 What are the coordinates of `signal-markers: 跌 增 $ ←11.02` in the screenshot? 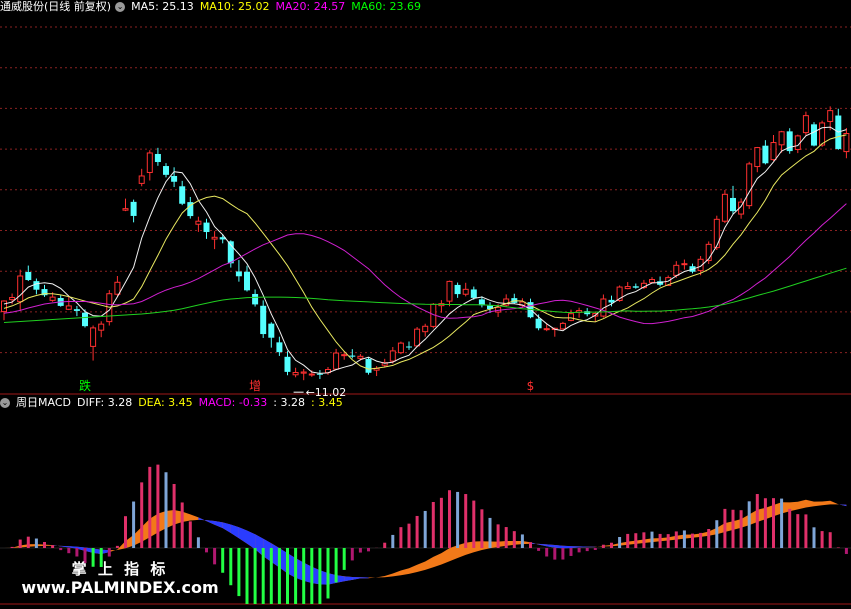 It's located at (306, 388).